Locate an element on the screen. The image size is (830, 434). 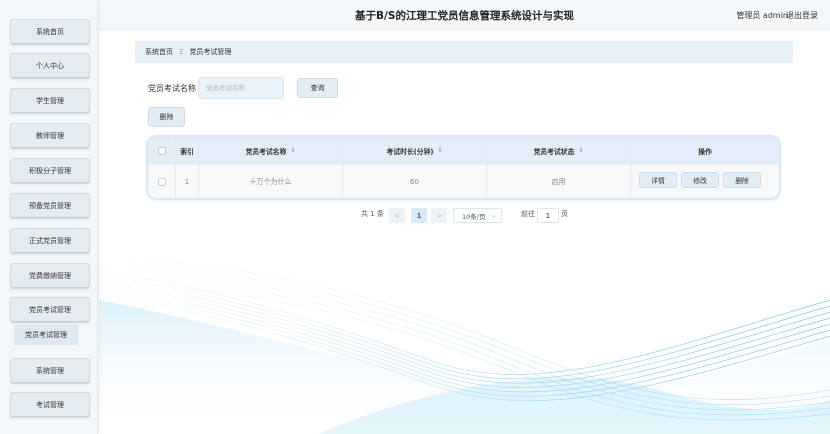
sidebar-item-activists: 积极分子管理 is located at coordinates (50, 171).